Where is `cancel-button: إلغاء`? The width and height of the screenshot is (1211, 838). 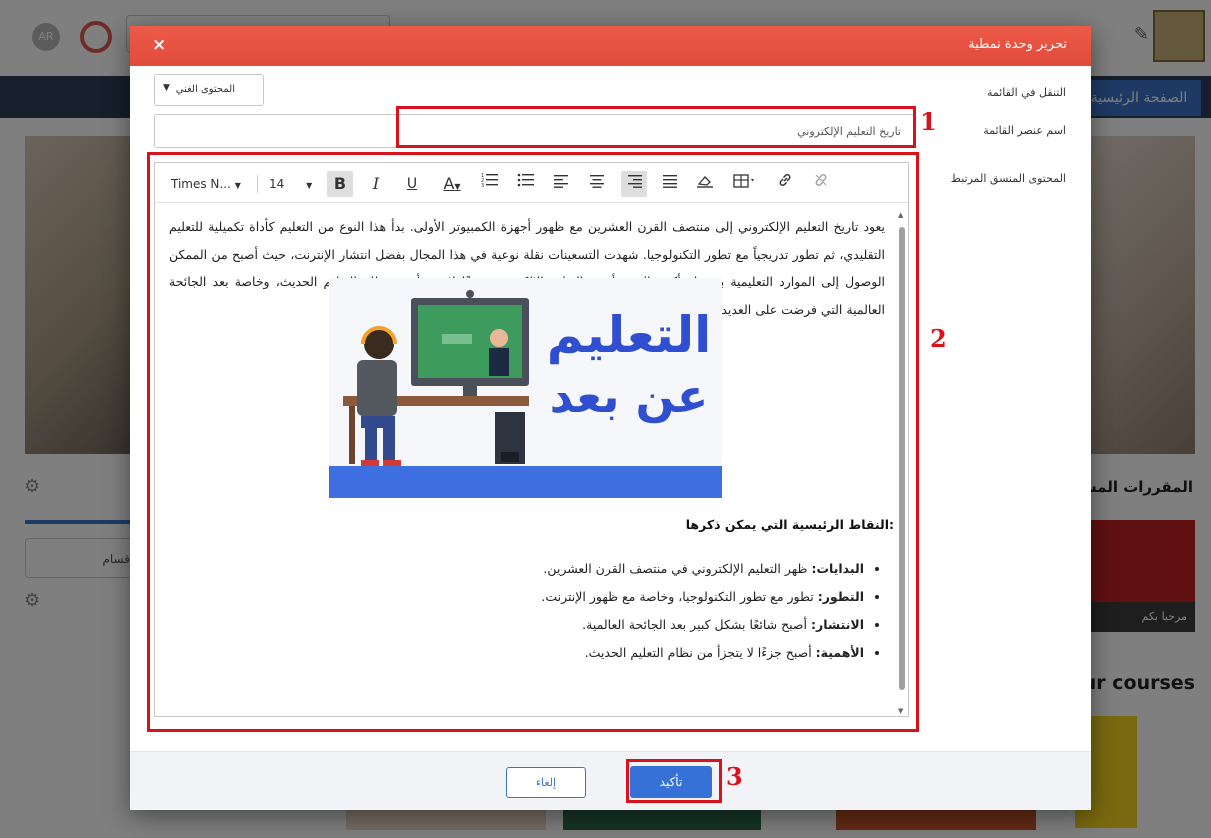
cancel-button: إلغاء is located at coordinates (546, 782).